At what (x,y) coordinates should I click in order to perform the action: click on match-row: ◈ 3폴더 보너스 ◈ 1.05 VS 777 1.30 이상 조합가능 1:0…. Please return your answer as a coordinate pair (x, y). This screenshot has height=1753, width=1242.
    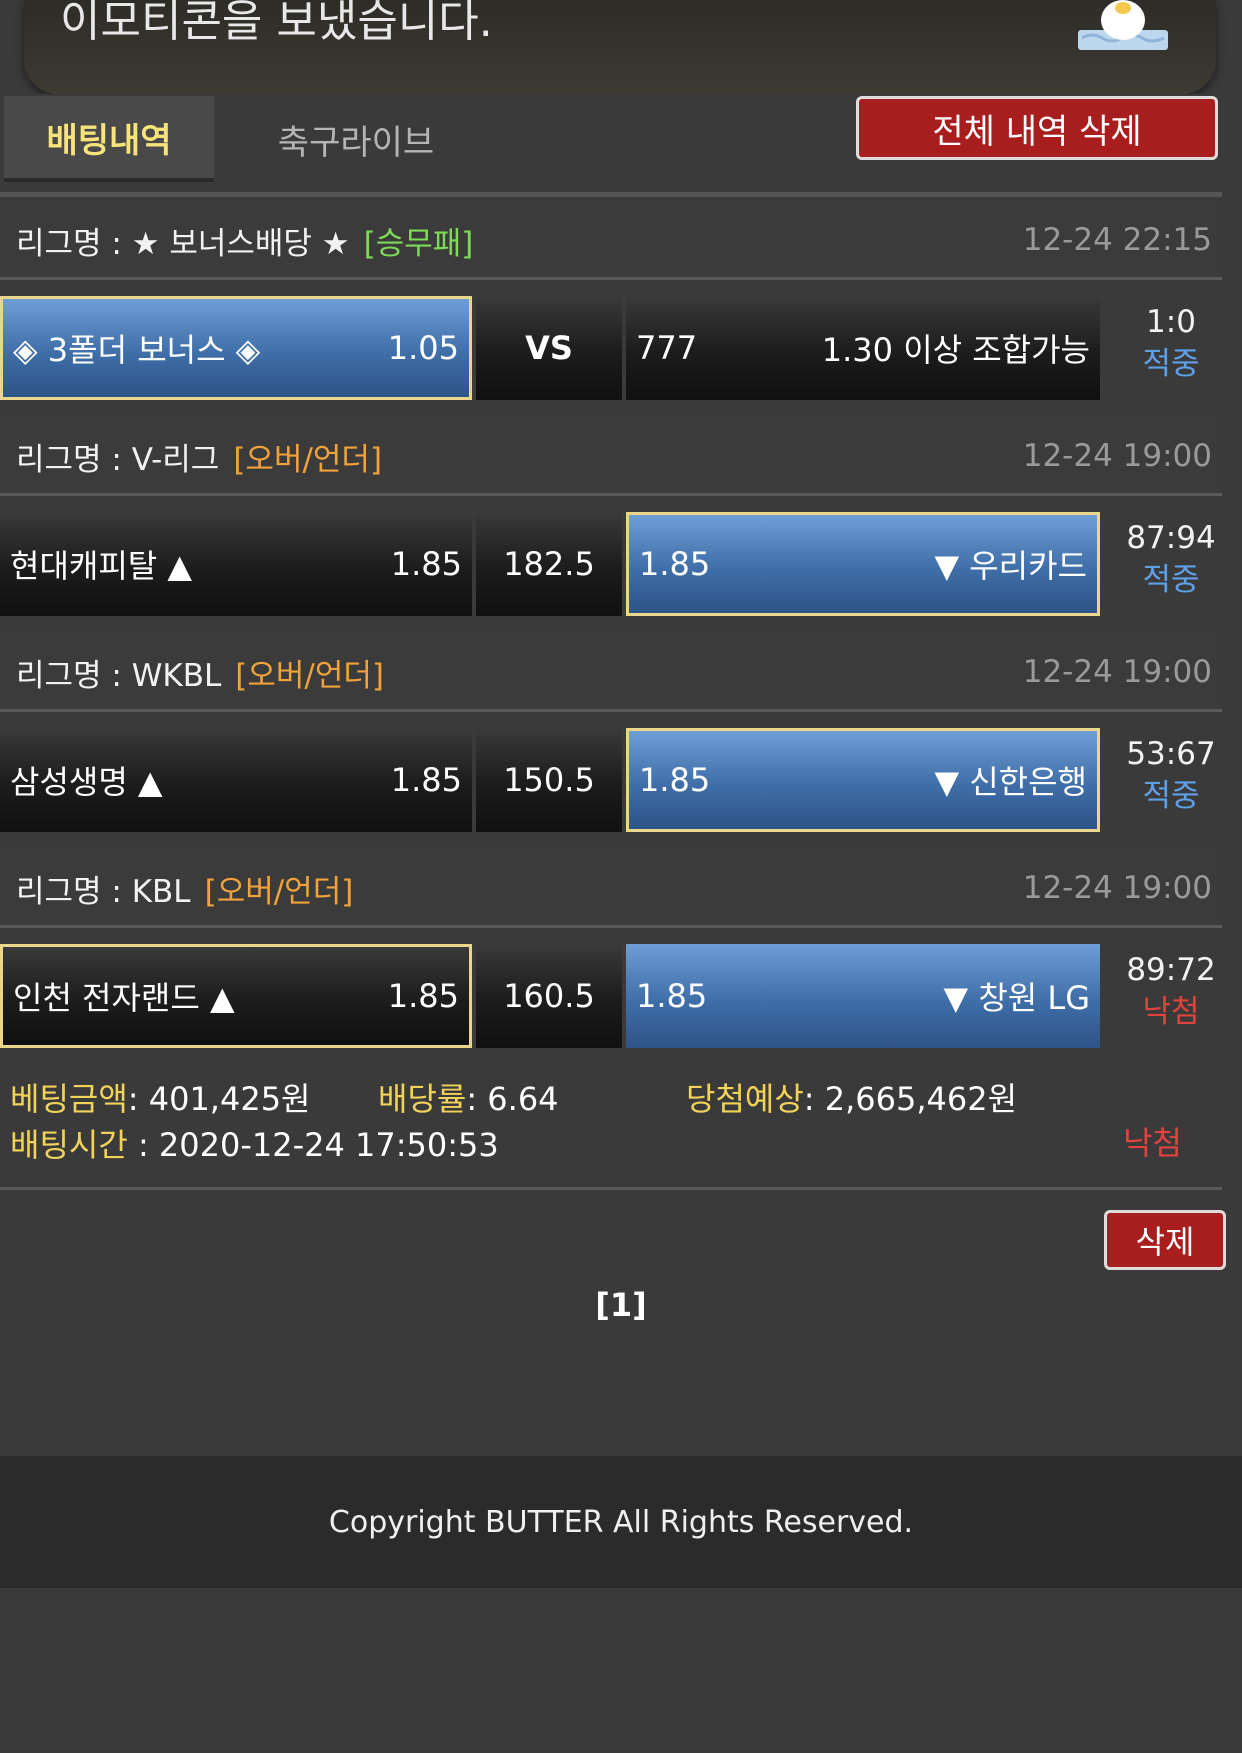
    Looking at the image, I should click on (621, 348).